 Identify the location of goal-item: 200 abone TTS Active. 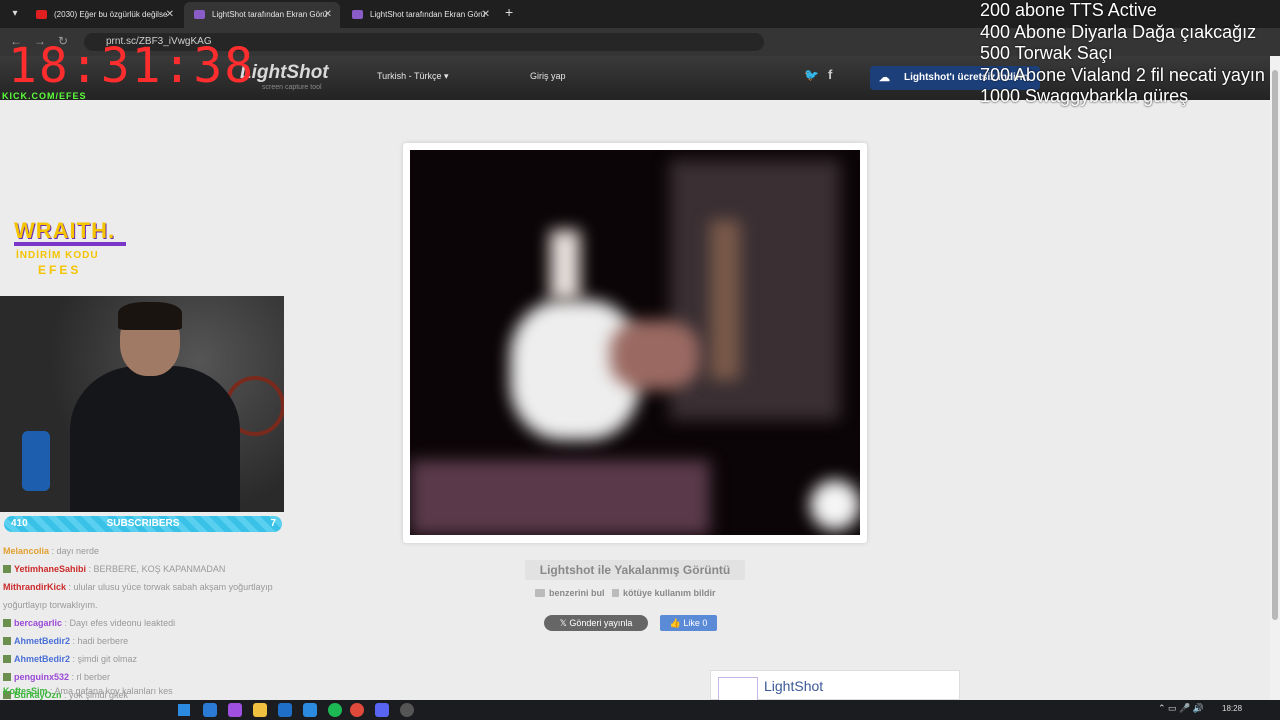
(1068, 10).